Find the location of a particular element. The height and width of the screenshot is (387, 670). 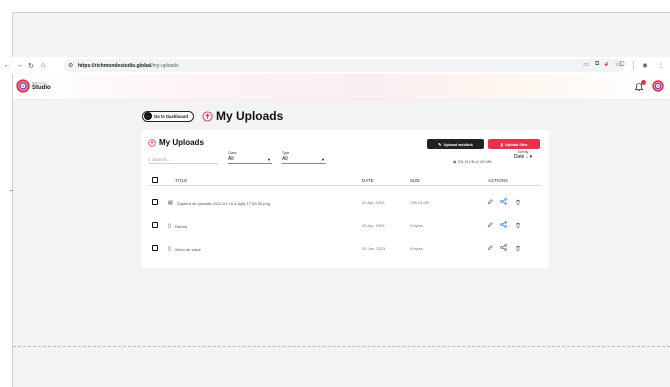

table-row: ▯ Video de clase 03 Jan, 2023 0 bytes is located at coordinates (345, 249).